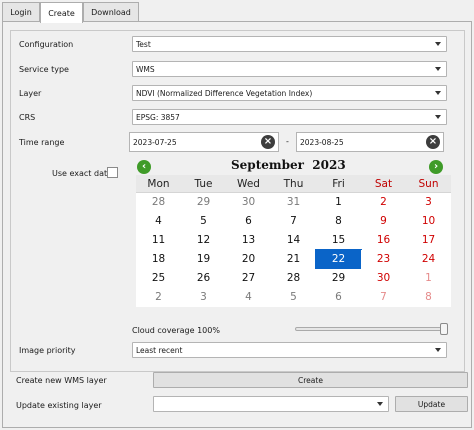 This screenshot has height=430, width=474. What do you see at coordinates (158, 278) in the screenshot?
I see `calendar-day: 25` at bounding box center [158, 278].